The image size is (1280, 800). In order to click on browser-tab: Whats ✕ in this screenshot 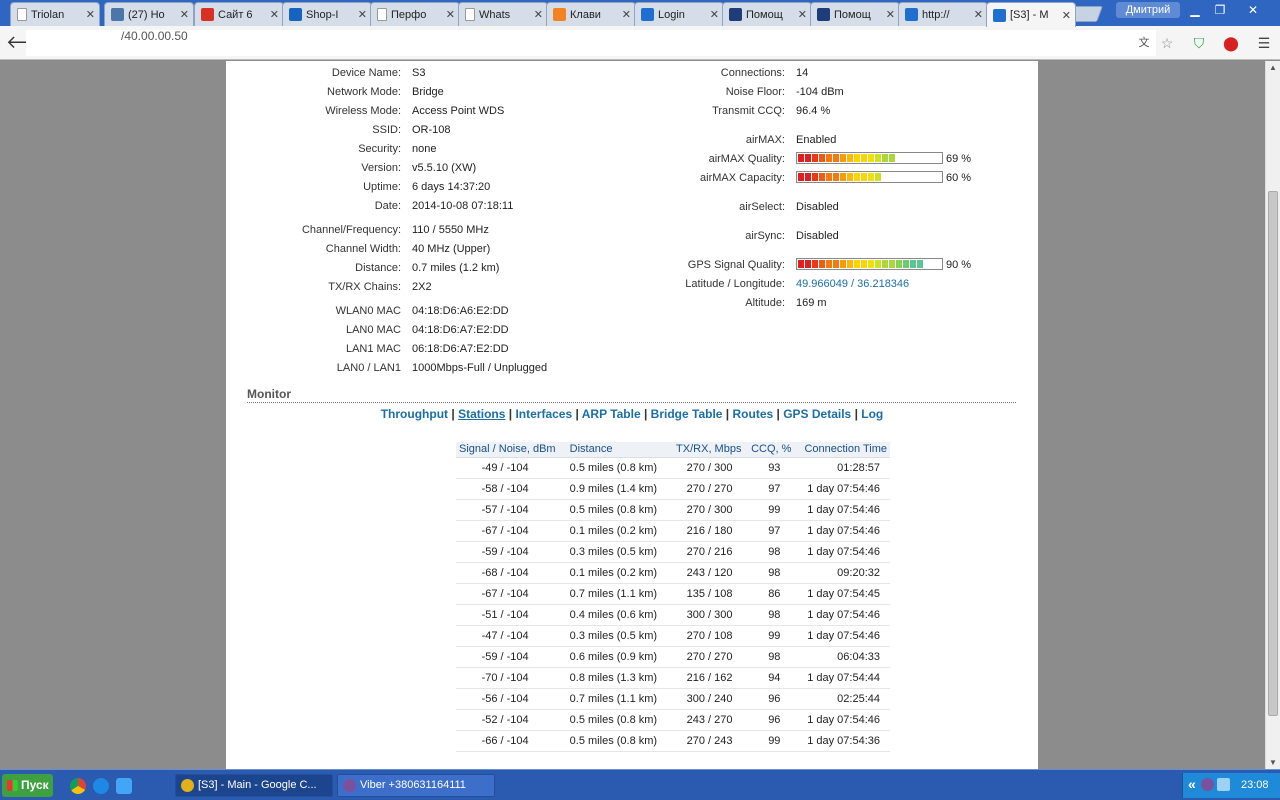, I will do `click(503, 14)`.